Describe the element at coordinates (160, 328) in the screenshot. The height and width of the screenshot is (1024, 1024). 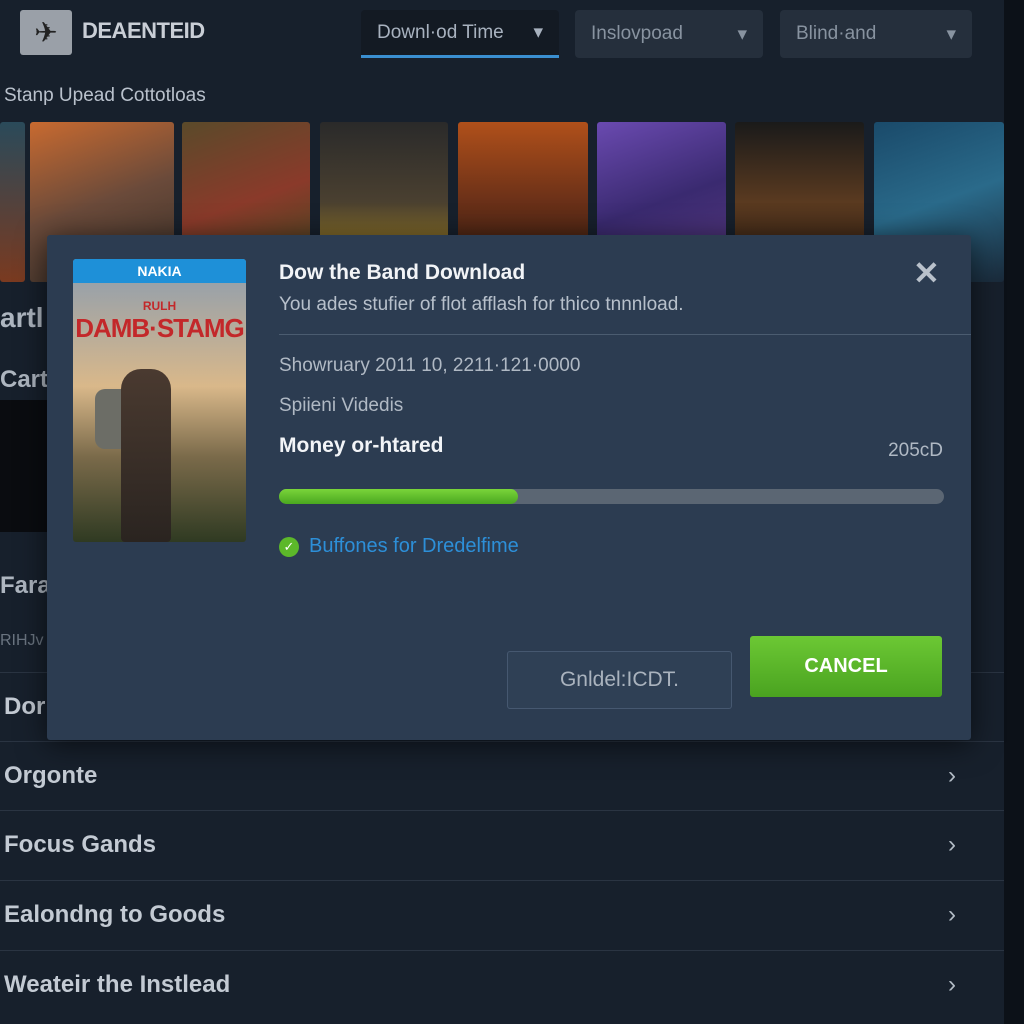
I see `poster-title: DAMB·STAMG` at that location.